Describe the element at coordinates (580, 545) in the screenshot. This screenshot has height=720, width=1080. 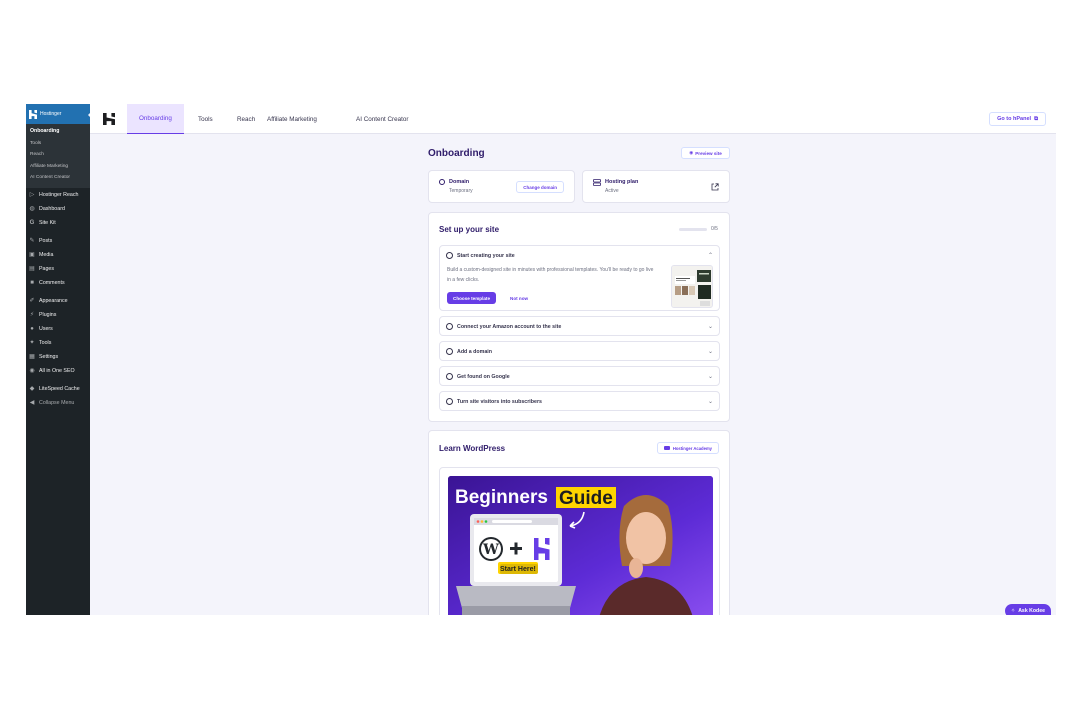
I see `video-thumbnail: W Beginners Guide Start Here!` at that location.